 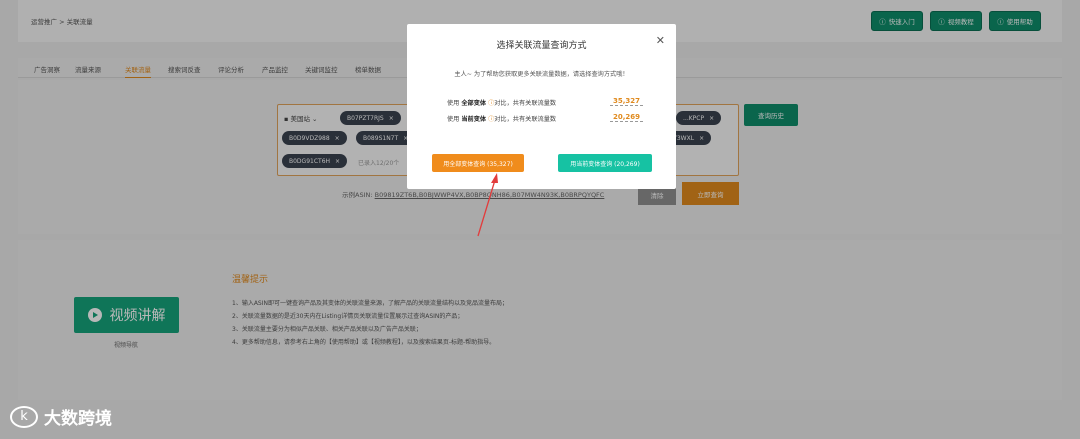 I want to click on brand-mark-icon: k, so click(x=24, y=416).